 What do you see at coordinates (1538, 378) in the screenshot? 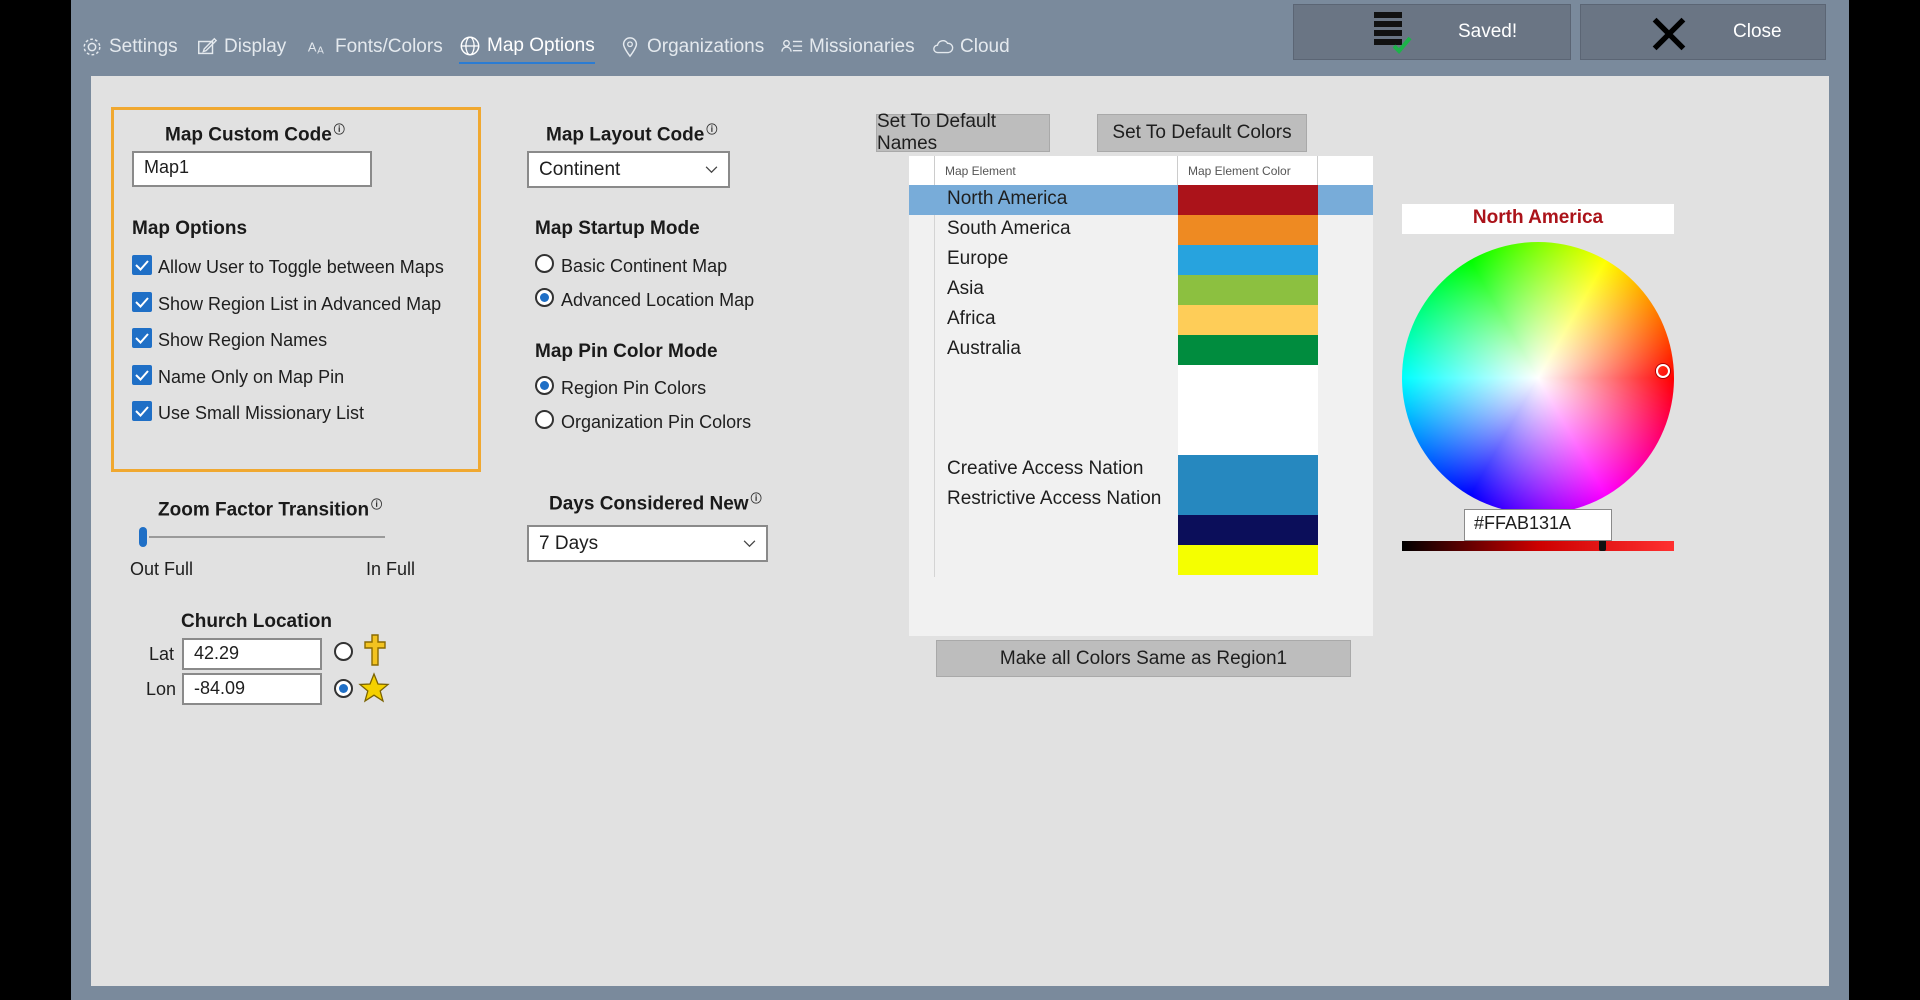
I see `color-wheel` at bounding box center [1538, 378].